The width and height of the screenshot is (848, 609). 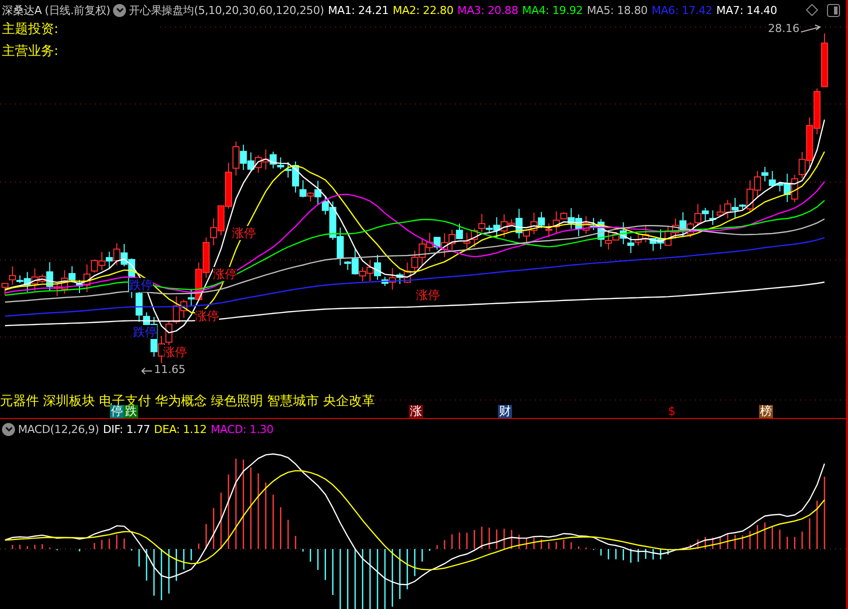 I want to click on concept-tag: 绿色照明, so click(x=237, y=401).